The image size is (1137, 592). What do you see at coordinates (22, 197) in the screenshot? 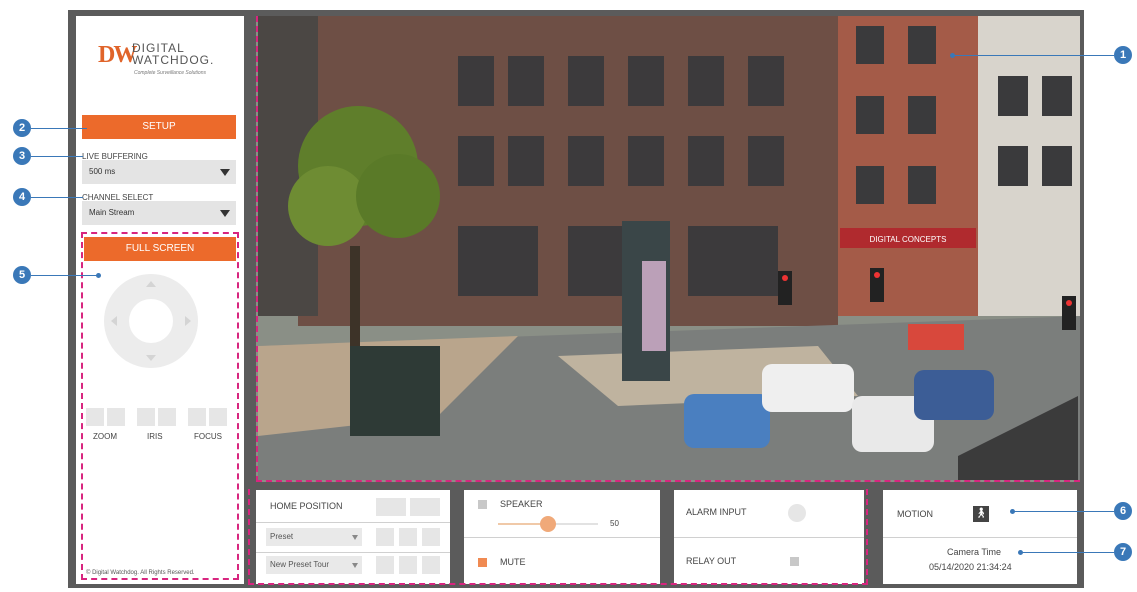
I see `callout-4: 4` at bounding box center [22, 197].